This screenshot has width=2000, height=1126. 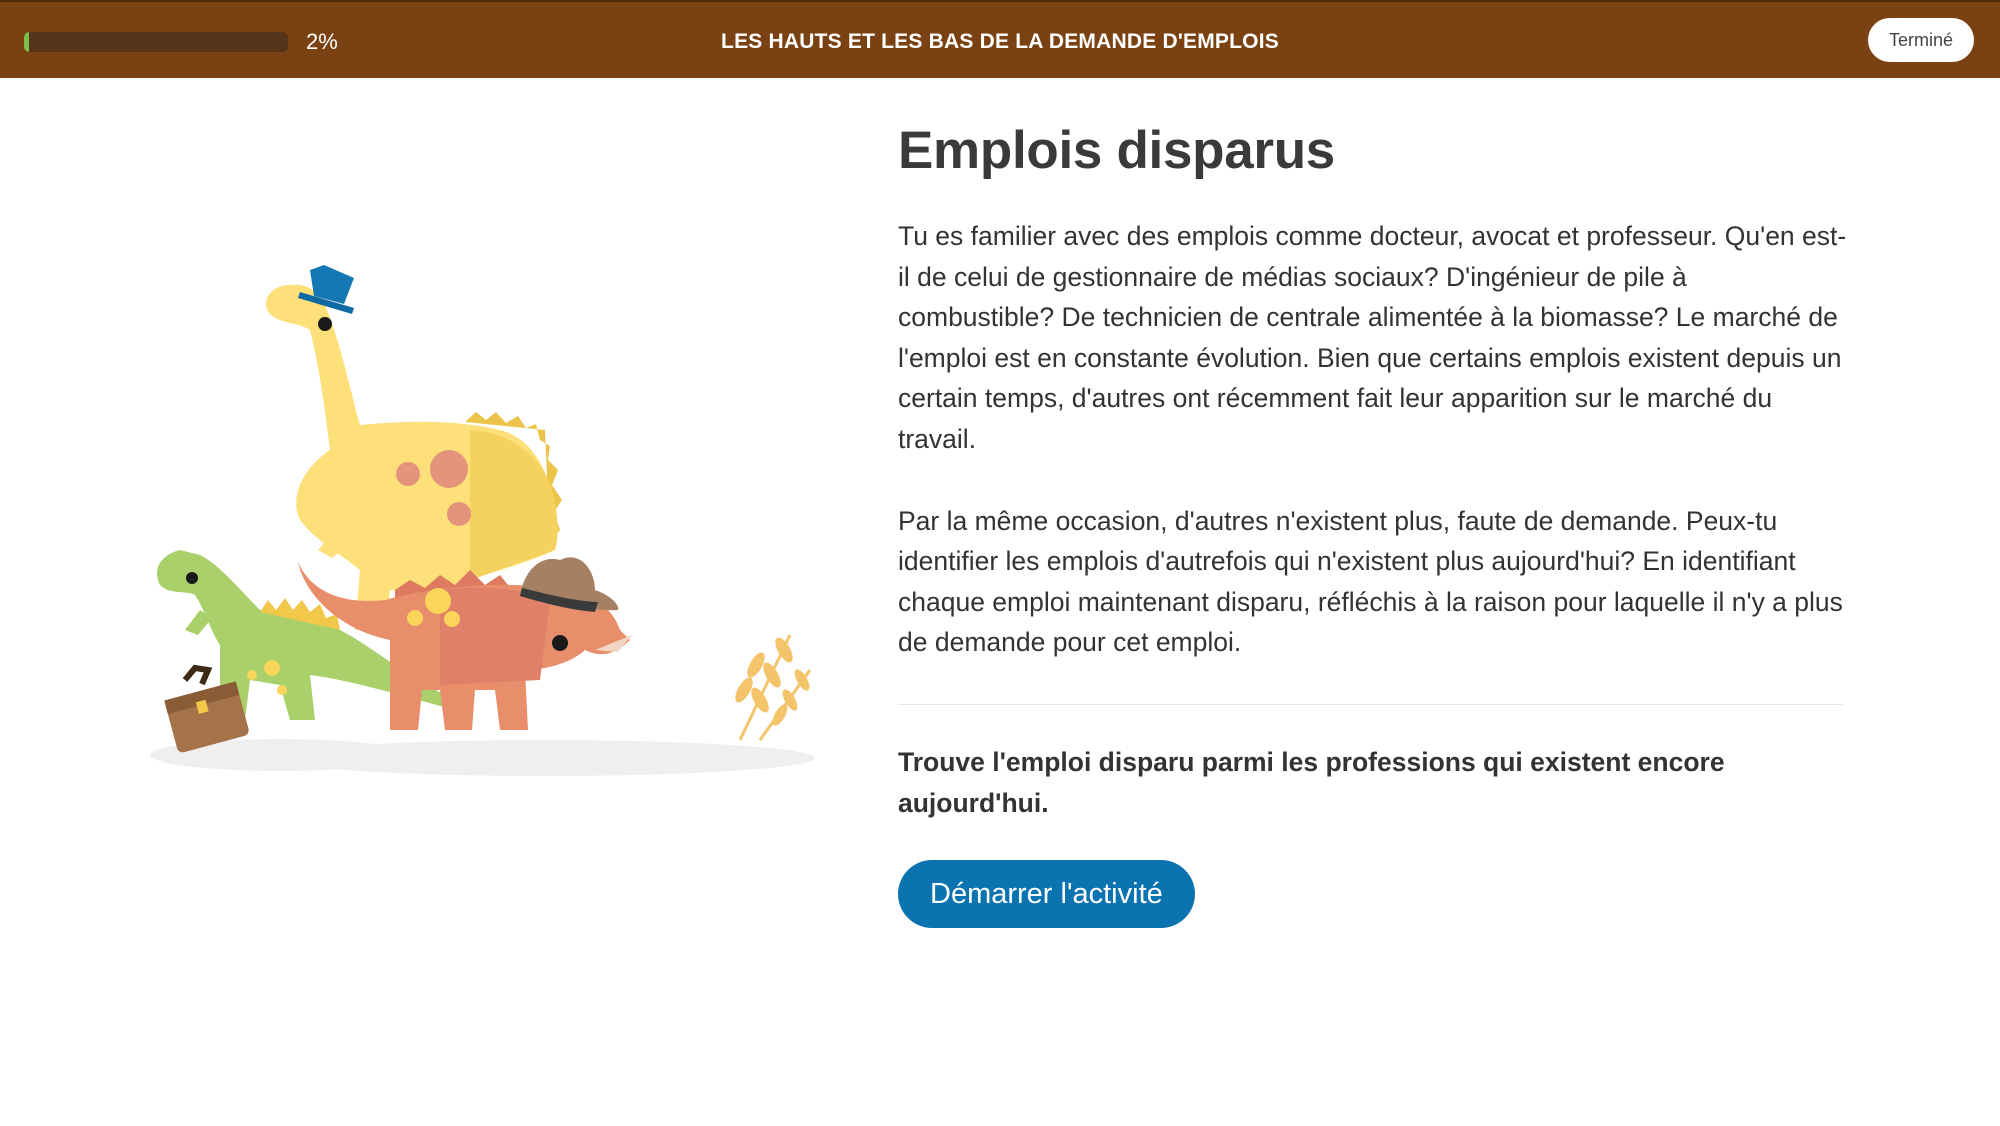 What do you see at coordinates (1046, 894) in the screenshot?
I see `start-activity-button: Démarrer l'activité` at bounding box center [1046, 894].